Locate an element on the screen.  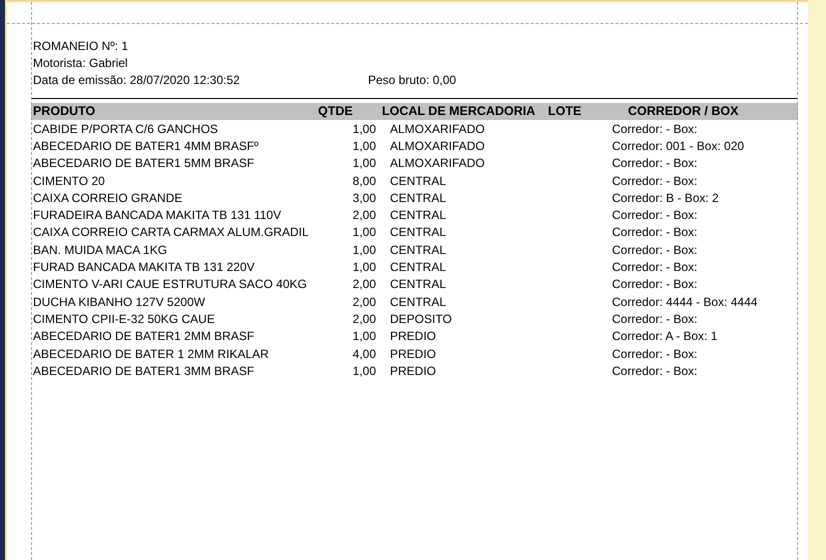
table-cell-text: Corredor: 001 - Box: 020 is located at coordinates (679, 146).